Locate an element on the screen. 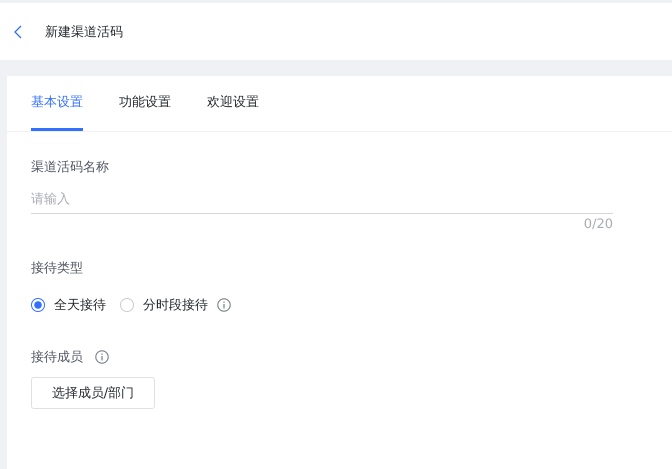 The image size is (672, 469). field-label: 接待类型 is located at coordinates (57, 268).